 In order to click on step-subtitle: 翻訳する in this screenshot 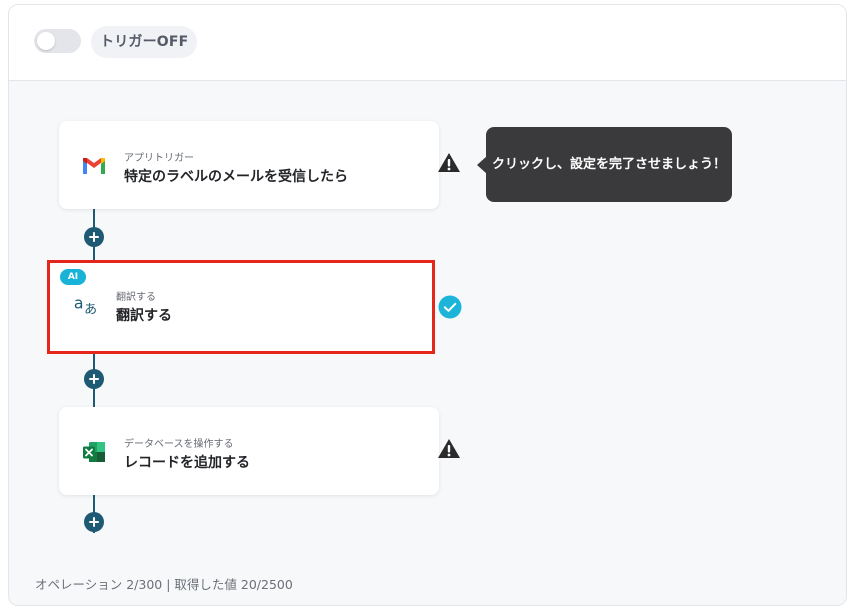, I will do `click(136, 297)`.